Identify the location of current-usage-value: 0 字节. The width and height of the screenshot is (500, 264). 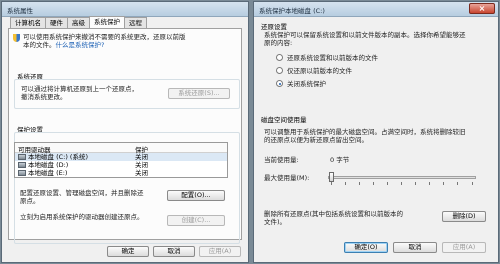
(340, 160).